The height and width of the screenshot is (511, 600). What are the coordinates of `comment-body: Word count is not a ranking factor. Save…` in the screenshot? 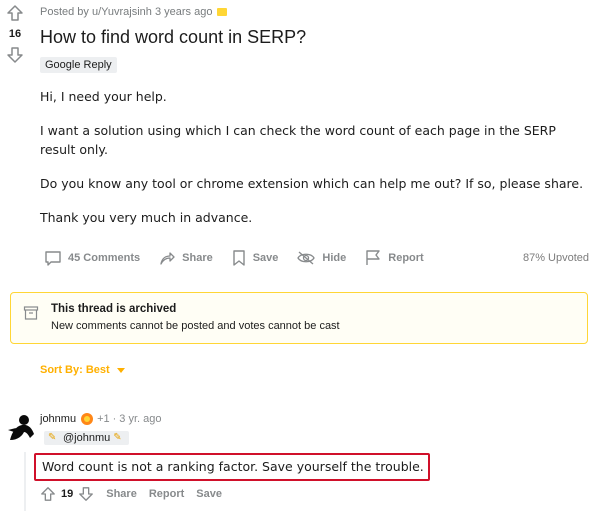 It's located at (232, 467).